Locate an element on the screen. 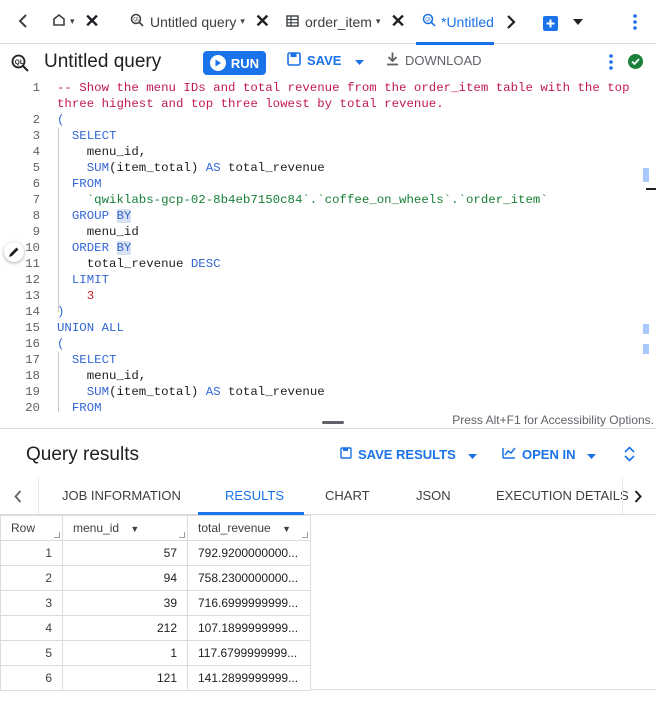 The image size is (656, 715). row-number-cell: 6 is located at coordinates (31, 678).